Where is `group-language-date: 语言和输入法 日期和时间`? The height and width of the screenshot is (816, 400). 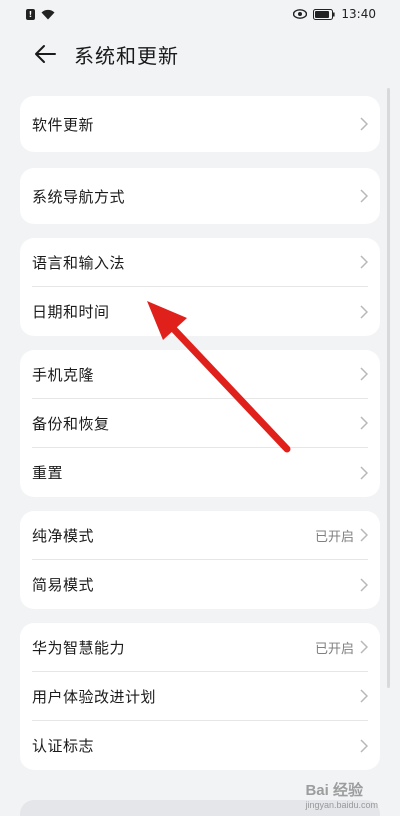
group-language-date: 语言和输入法 日期和时间 is located at coordinates (200, 287).